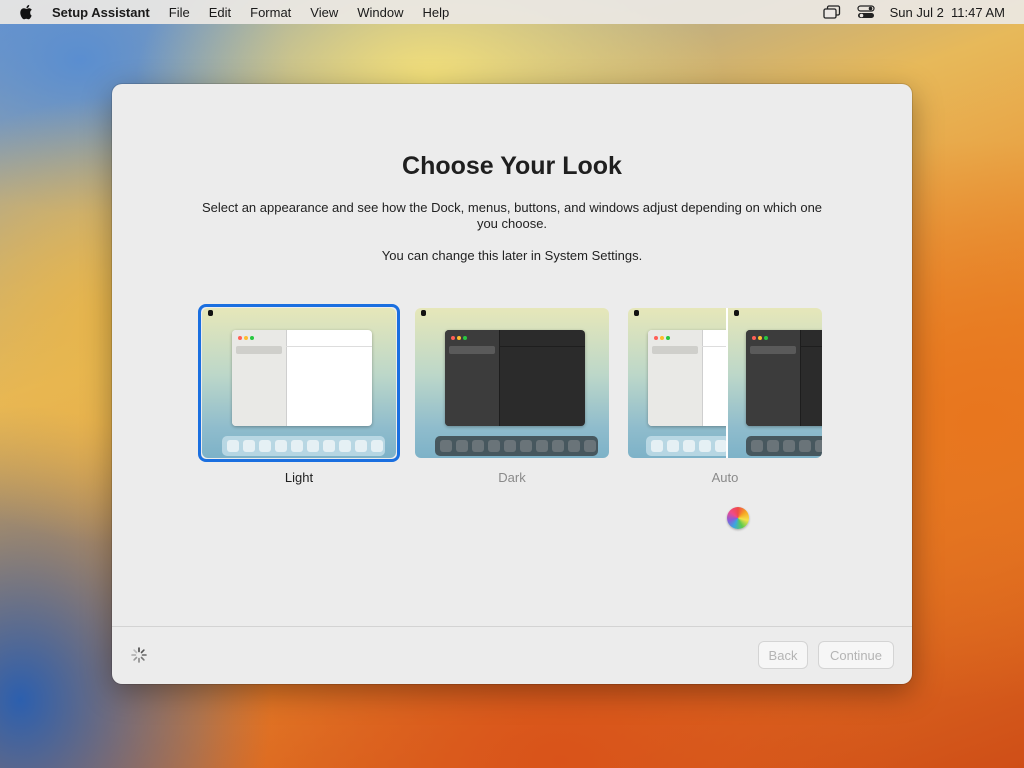 The image size is (1024, 768). I want to click on back-button: Back, so click(783, 655).